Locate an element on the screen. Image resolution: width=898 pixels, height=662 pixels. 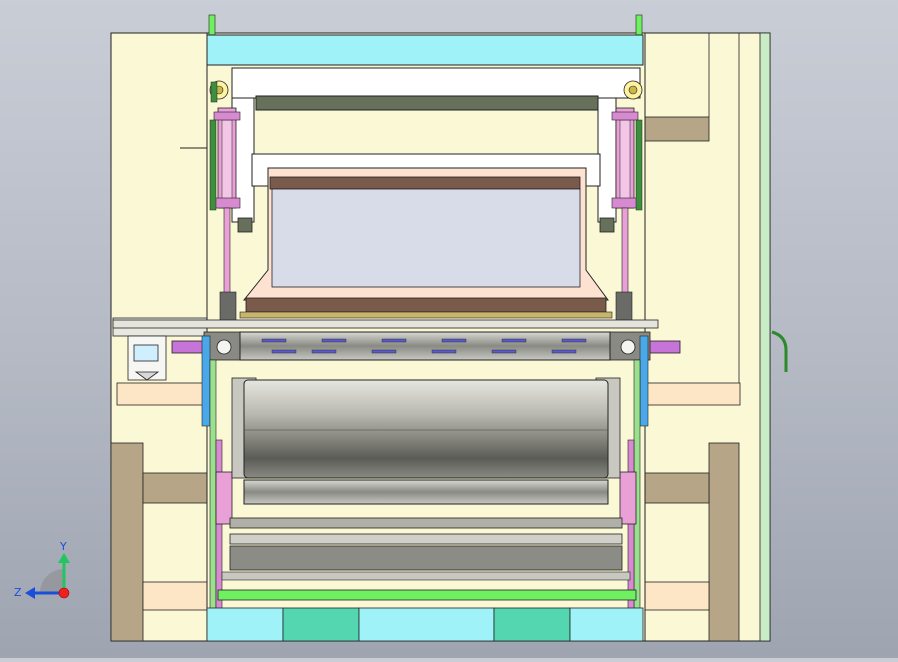
axis-y-label: Y is located at coordinates (63, 546).